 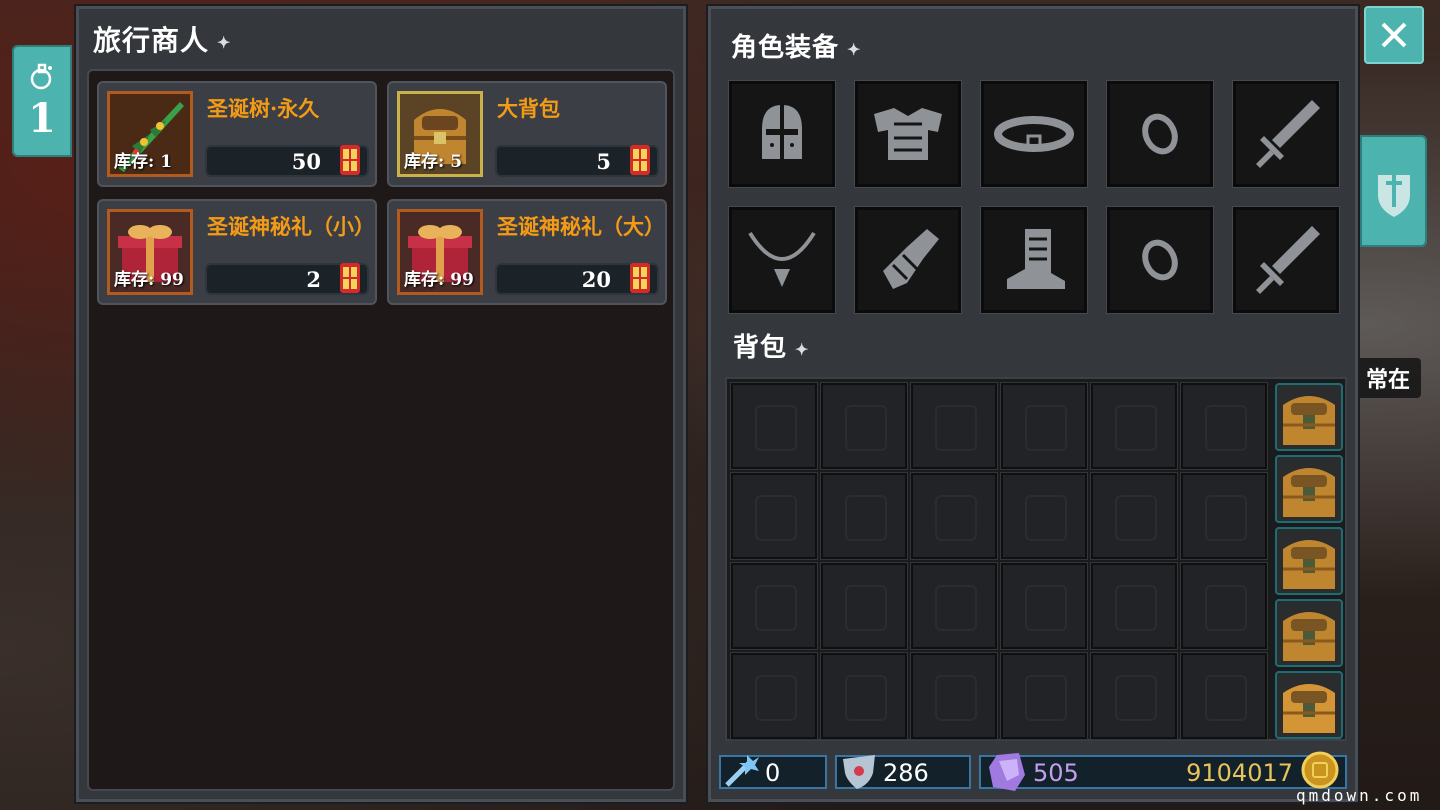 What do you see at coordinates (1359, 795) in the screenshot?
I see `watermark: qmdown.com` at bounding box center [1359, 795].